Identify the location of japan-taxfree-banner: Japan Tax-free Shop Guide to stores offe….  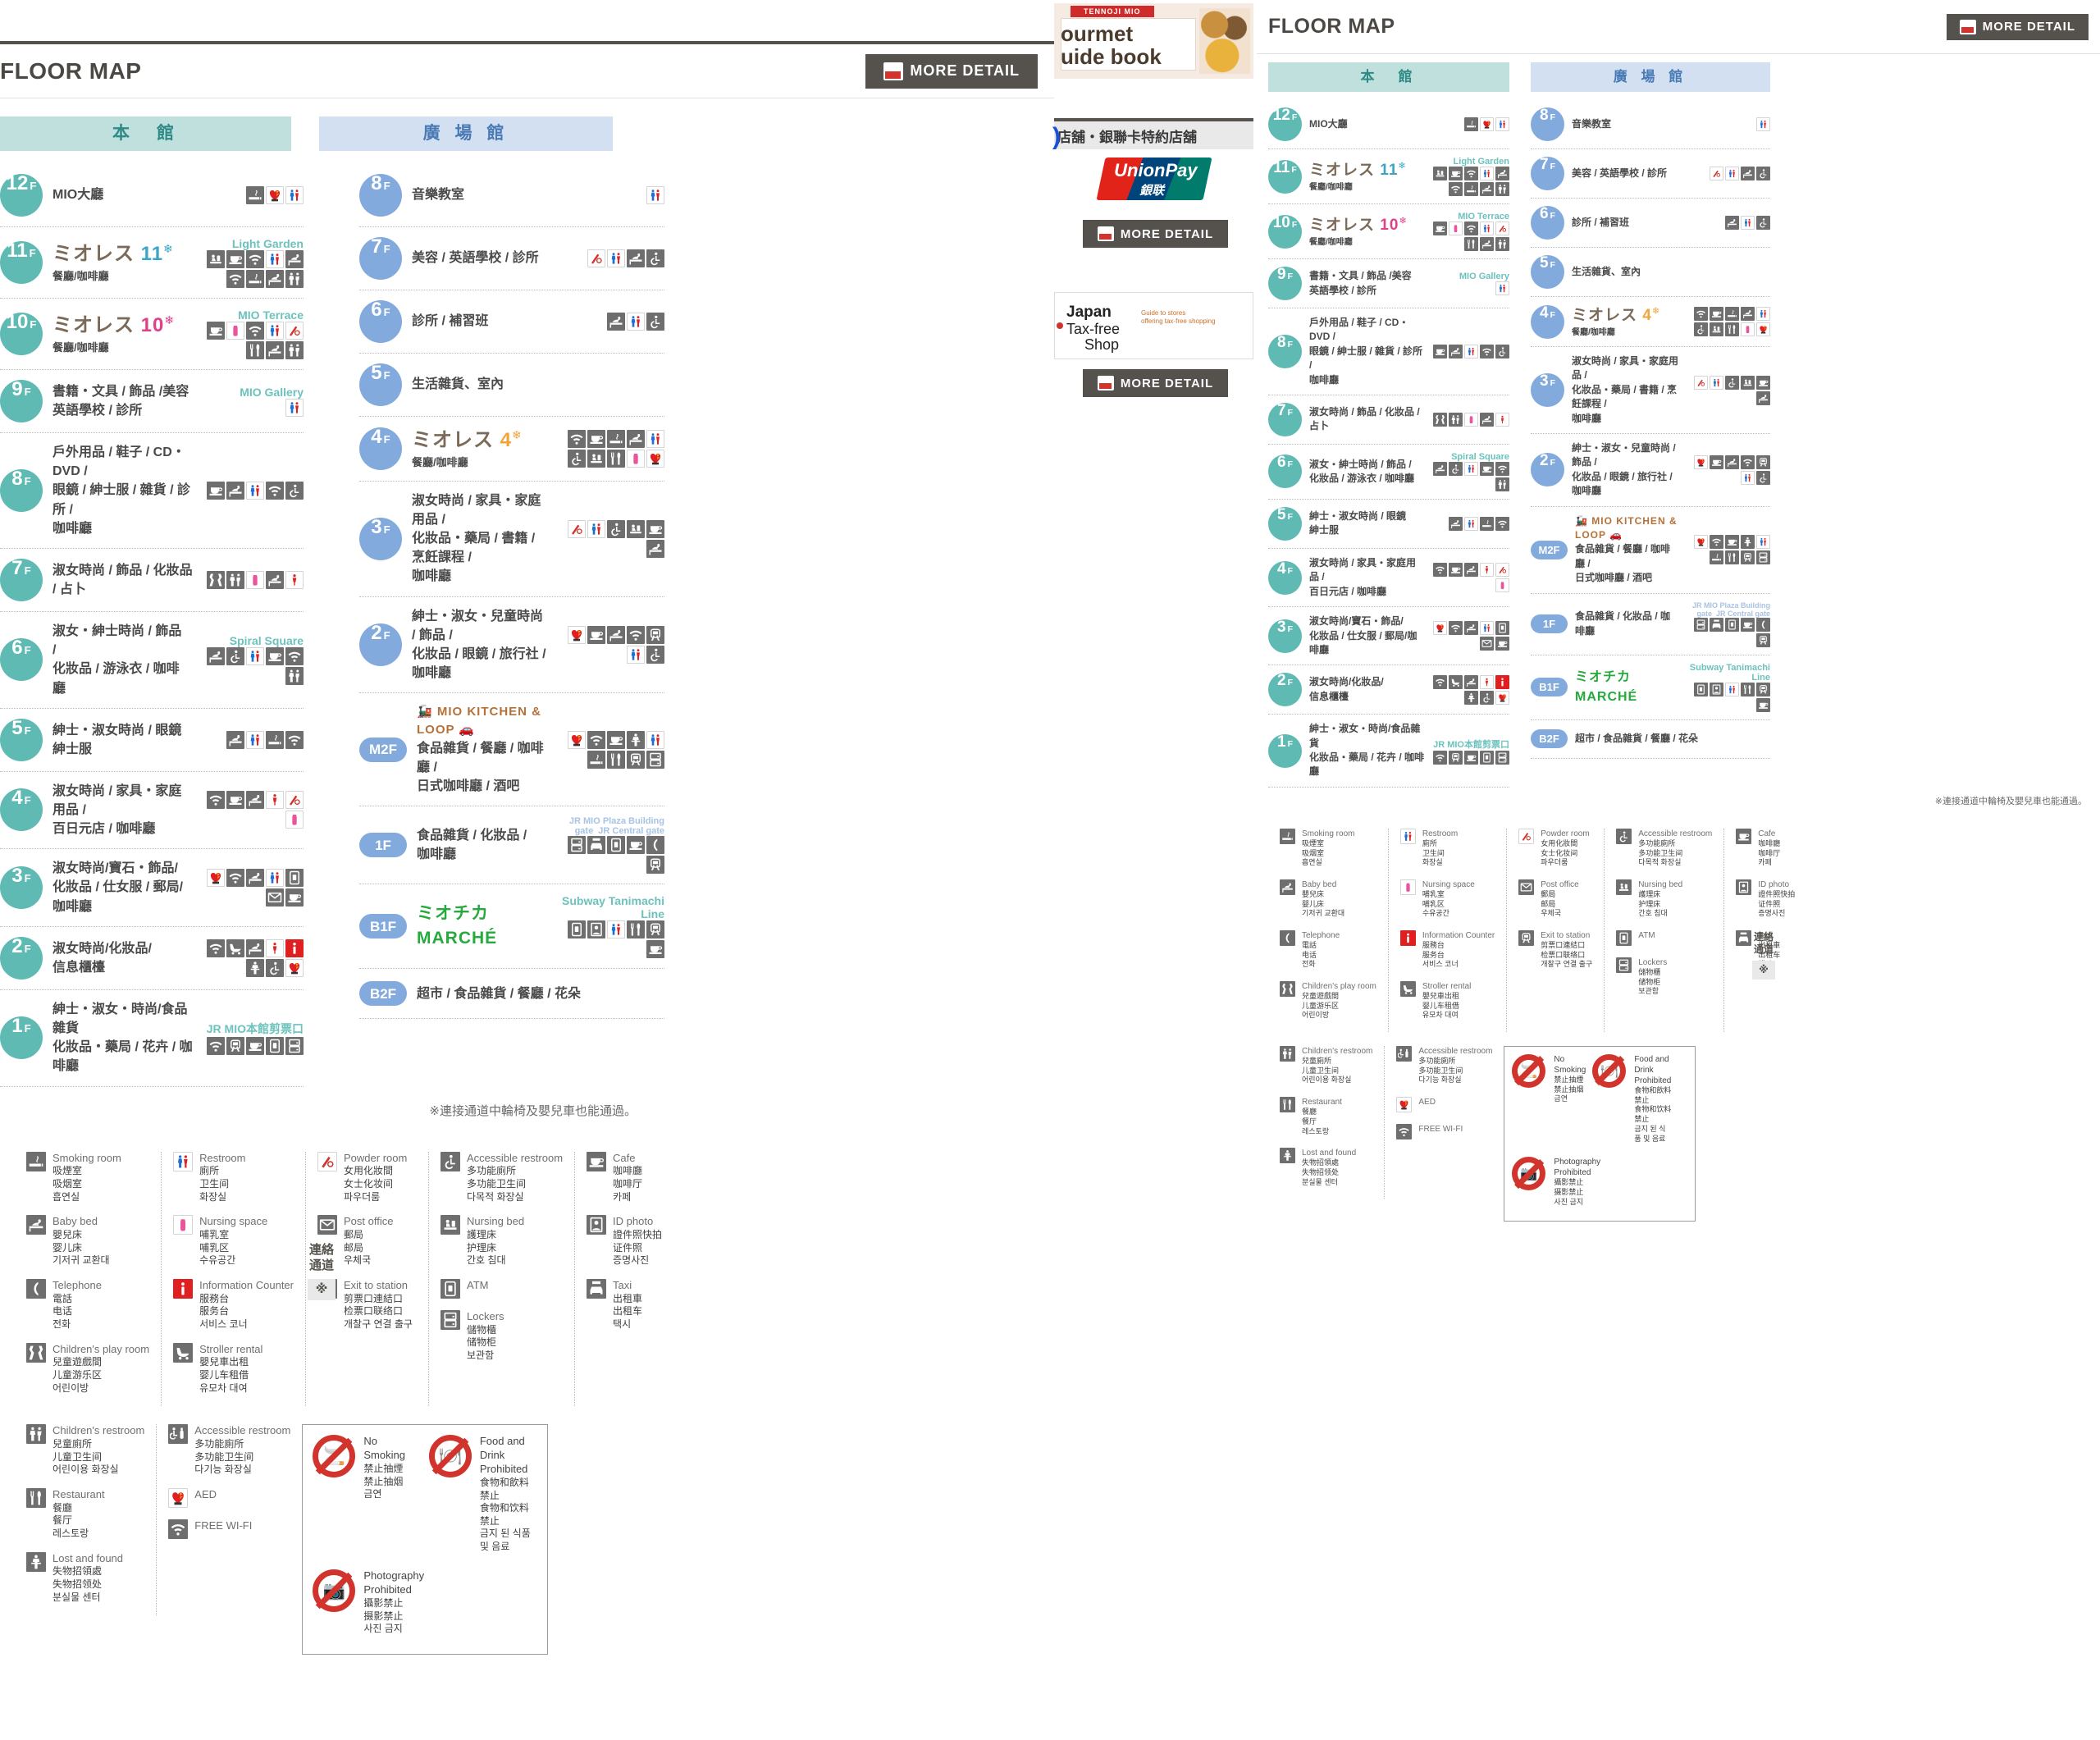
(1154, 326).